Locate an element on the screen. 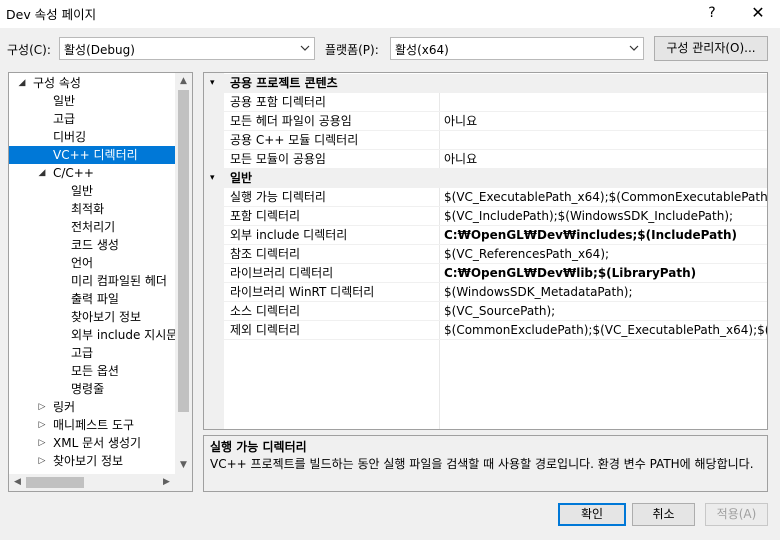  tree-item-label: 명령줄 is located at coordinates (88, 389).